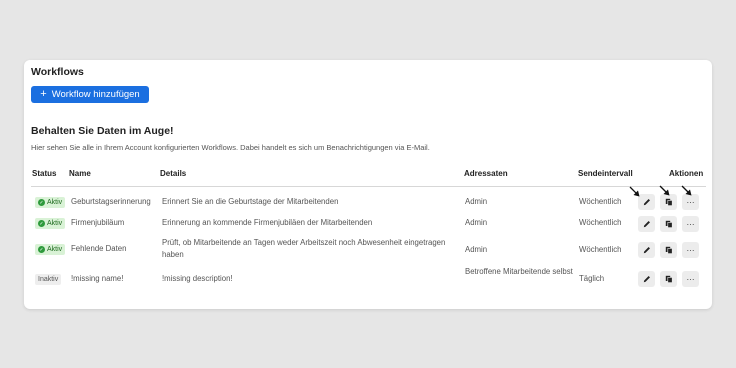 The width and height of the screenshot is (736, 368). Describe the element at coordinates (197, 278) in the screenshot. I see `row-details: !missing description!` at that location.